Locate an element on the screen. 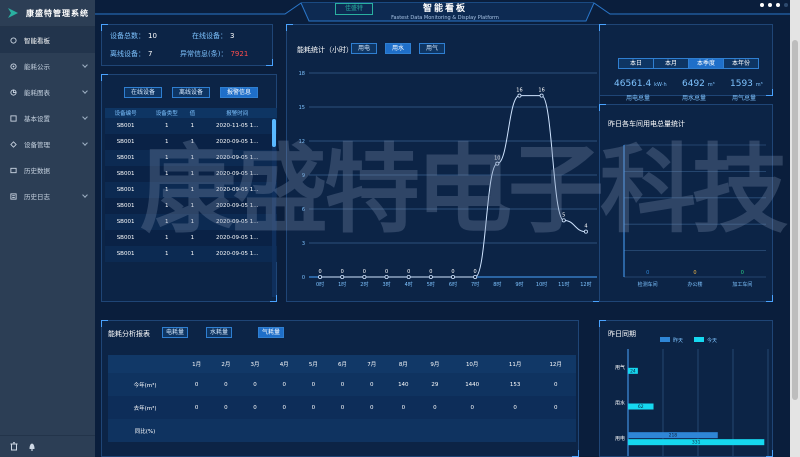 The width and height of the screenshot is (800, 457). x-tick-label: 3时 is located at coordinates (386, 284).